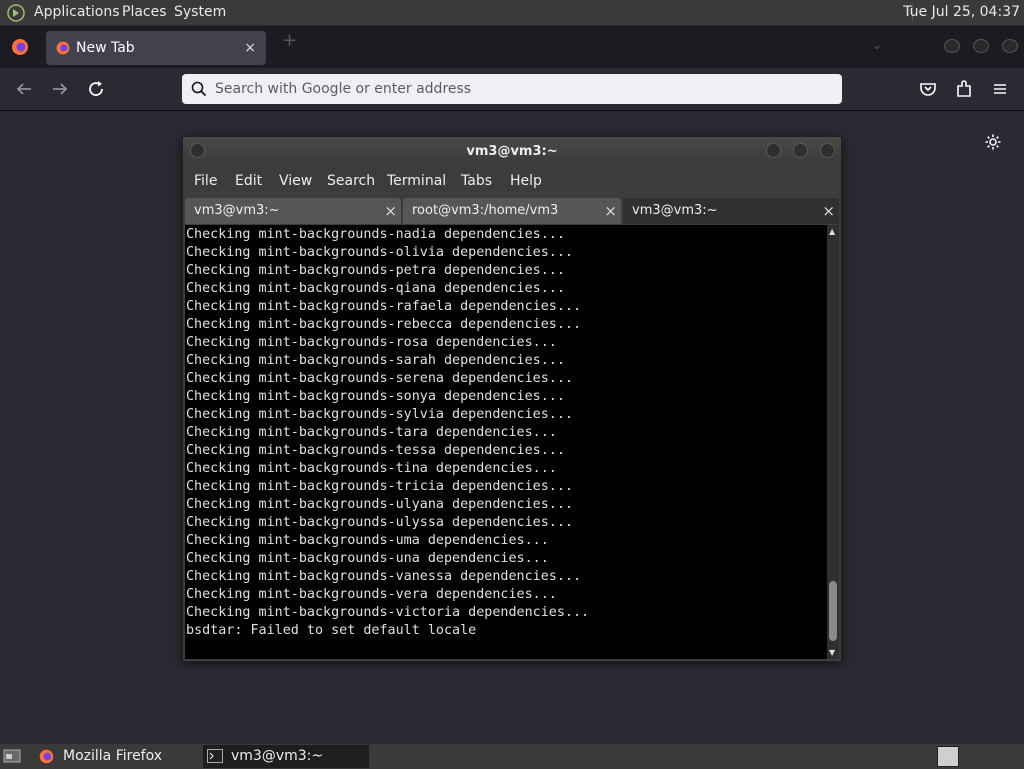  Describe the element at coordinates (512, 756) in the screenshot. I see `bottom-panel: Mozilla Firefox vm3@vm3:~` at that location.